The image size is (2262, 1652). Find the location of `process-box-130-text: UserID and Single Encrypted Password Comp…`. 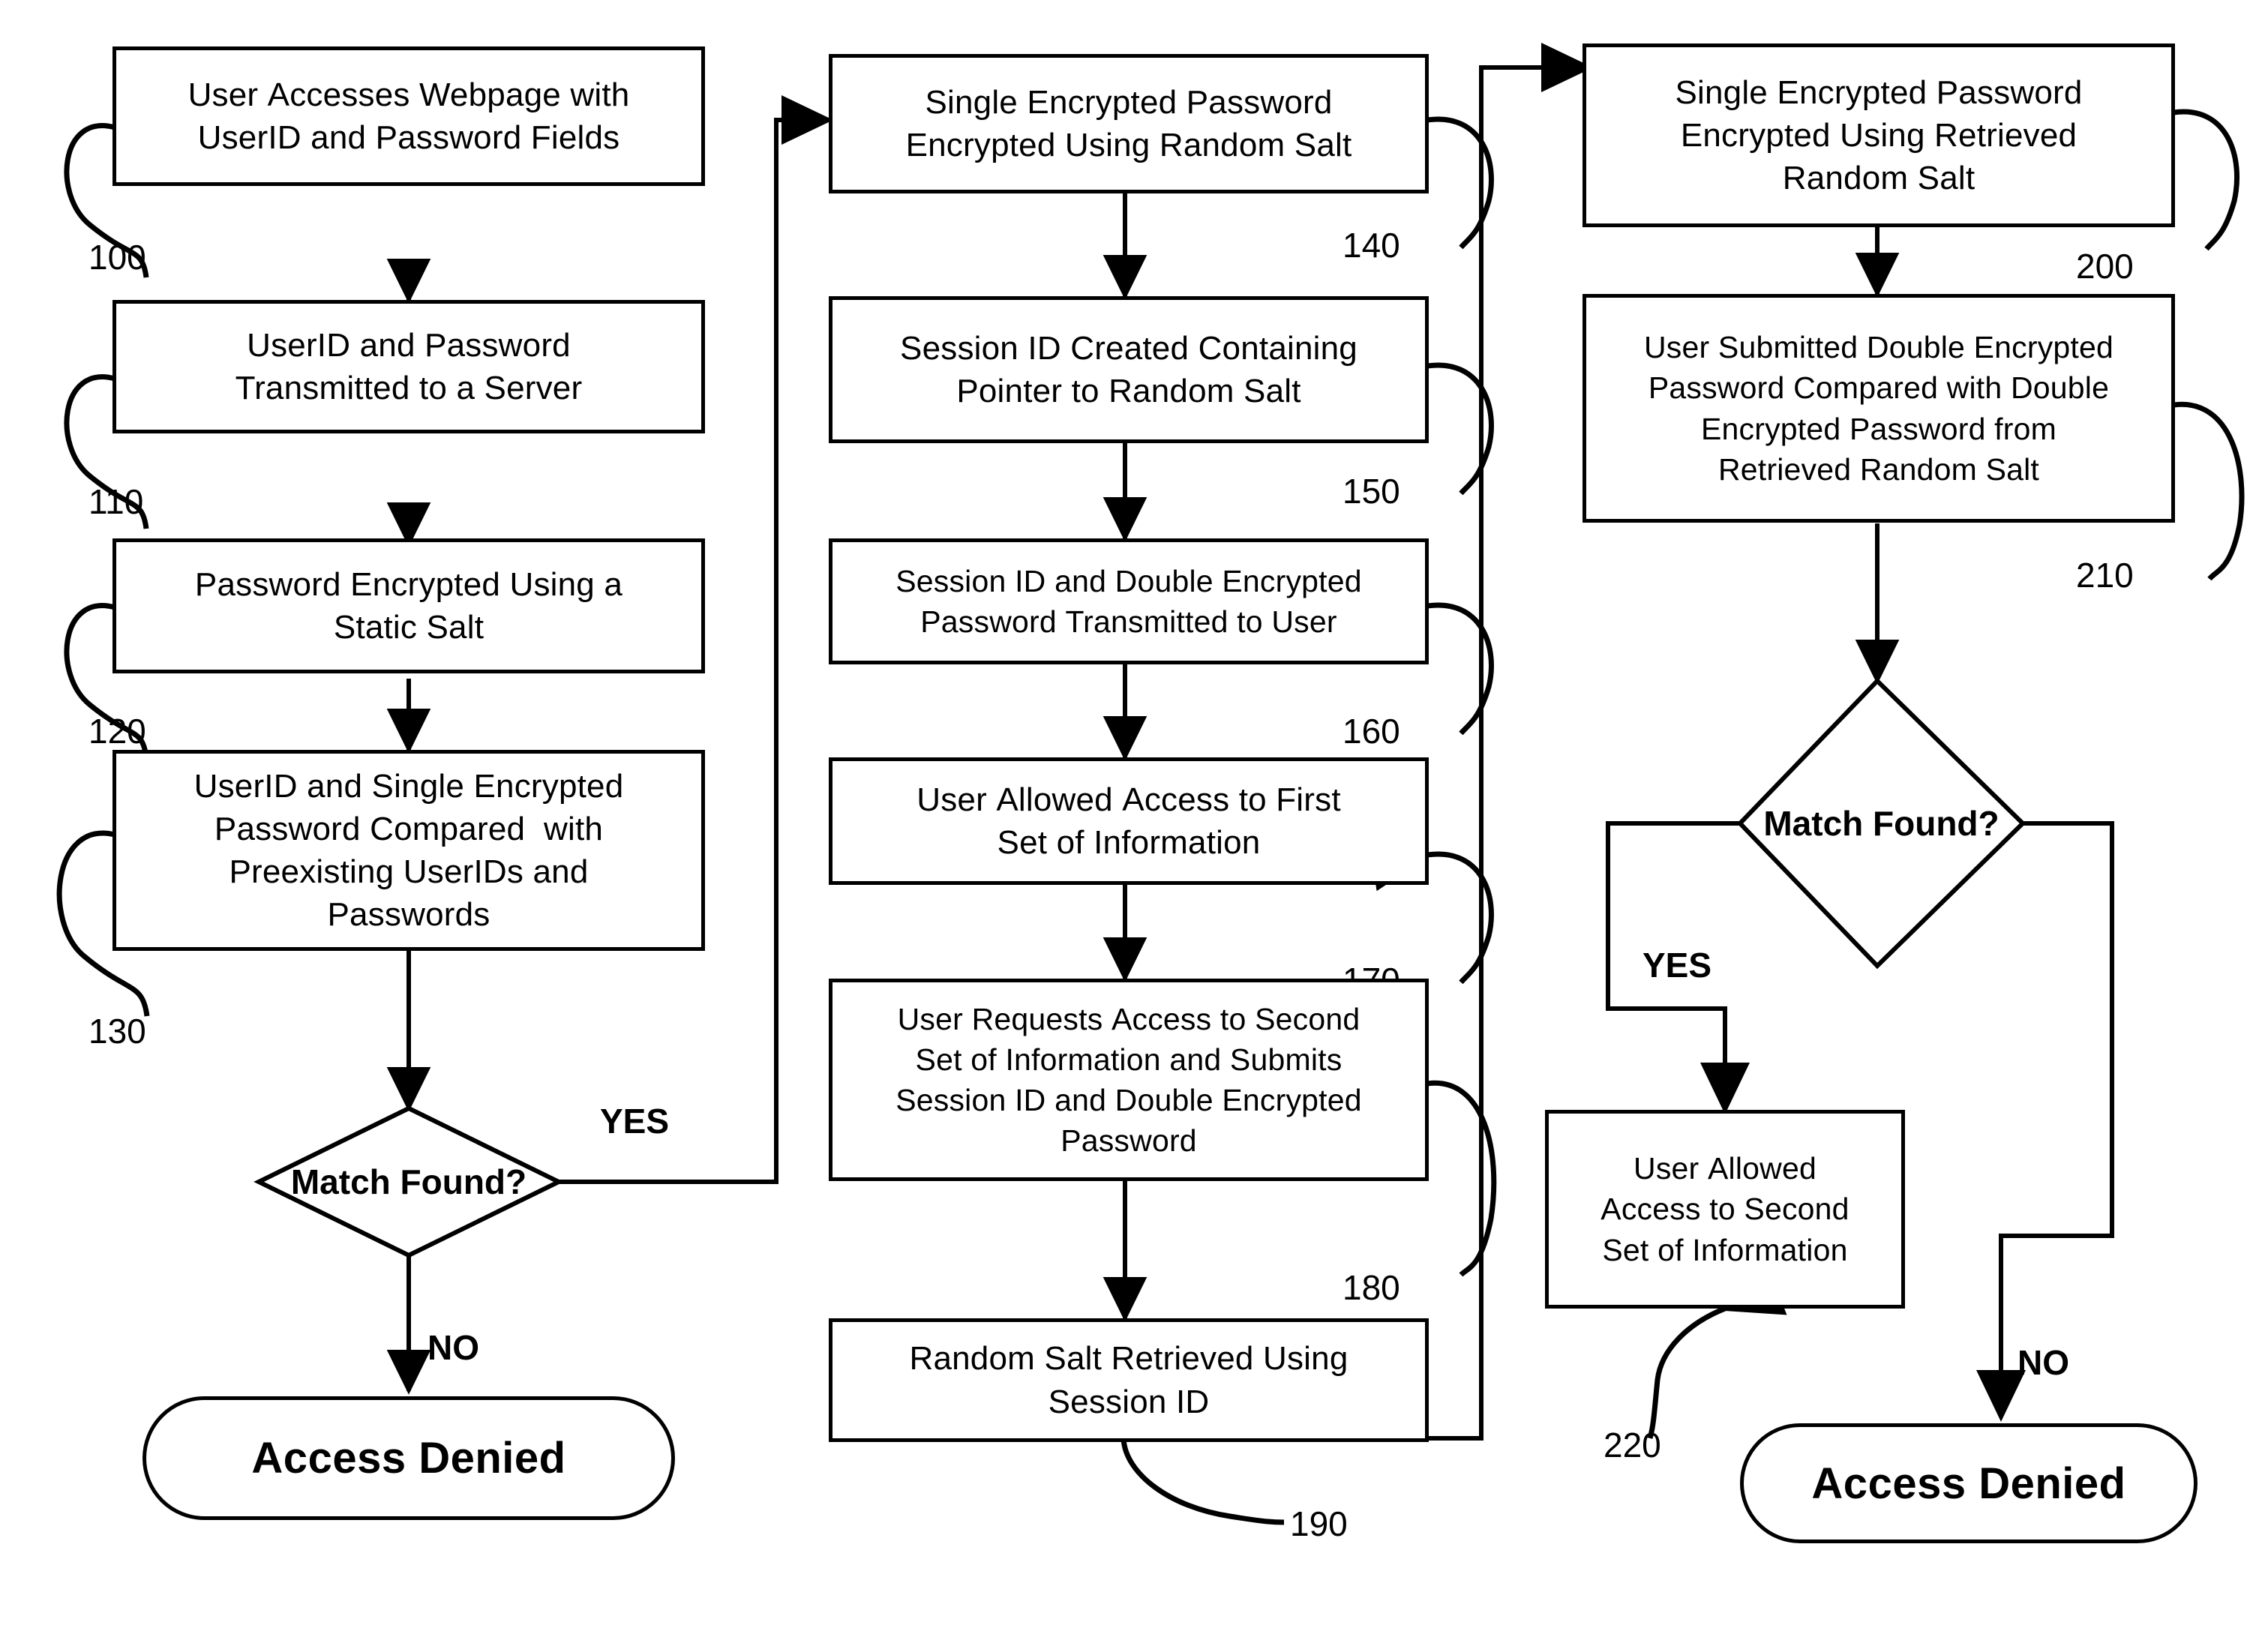

process-box-130-text: UserID and Single Encrypted Password Comp… is located at coordinates (409, 851).